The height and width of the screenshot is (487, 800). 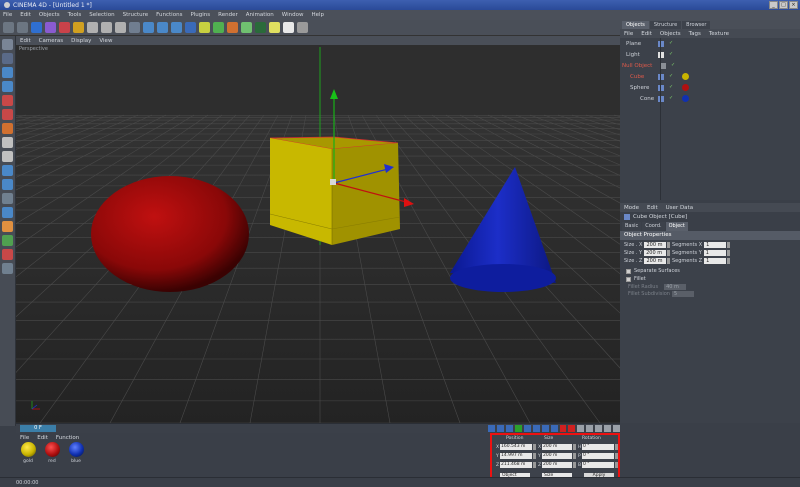 I want to click on material-menu-edit: Edit, so click(x=42, y=438).